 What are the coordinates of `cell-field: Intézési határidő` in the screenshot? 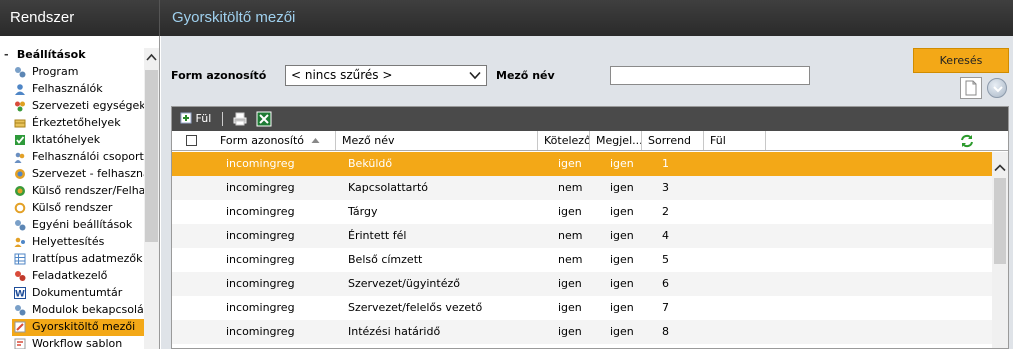 It's located at (394, 331).